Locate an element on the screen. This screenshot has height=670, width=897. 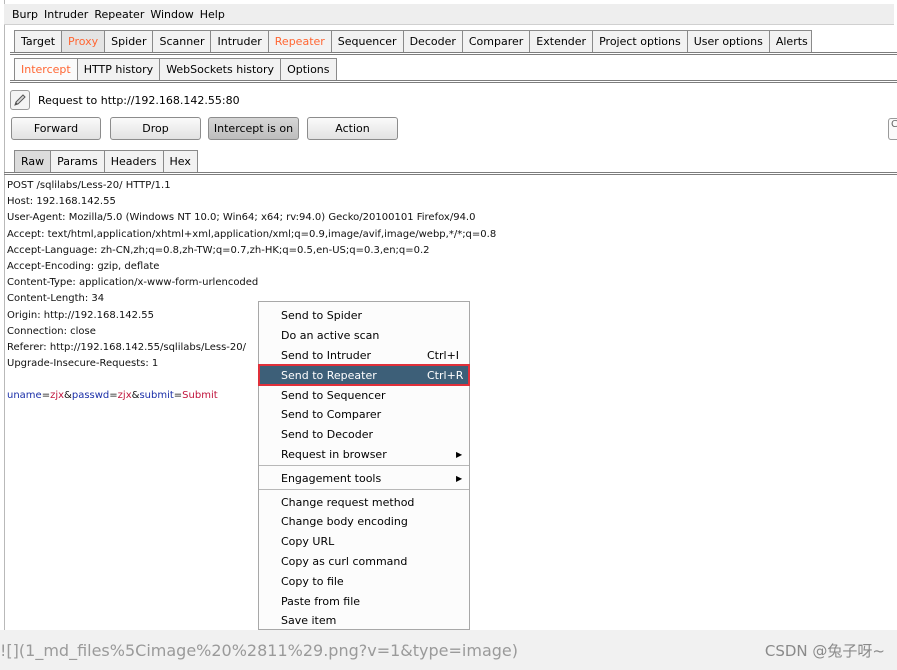
request-target-label: Request to http://192.168.142.55:80 is located at coordinates (139, 100).